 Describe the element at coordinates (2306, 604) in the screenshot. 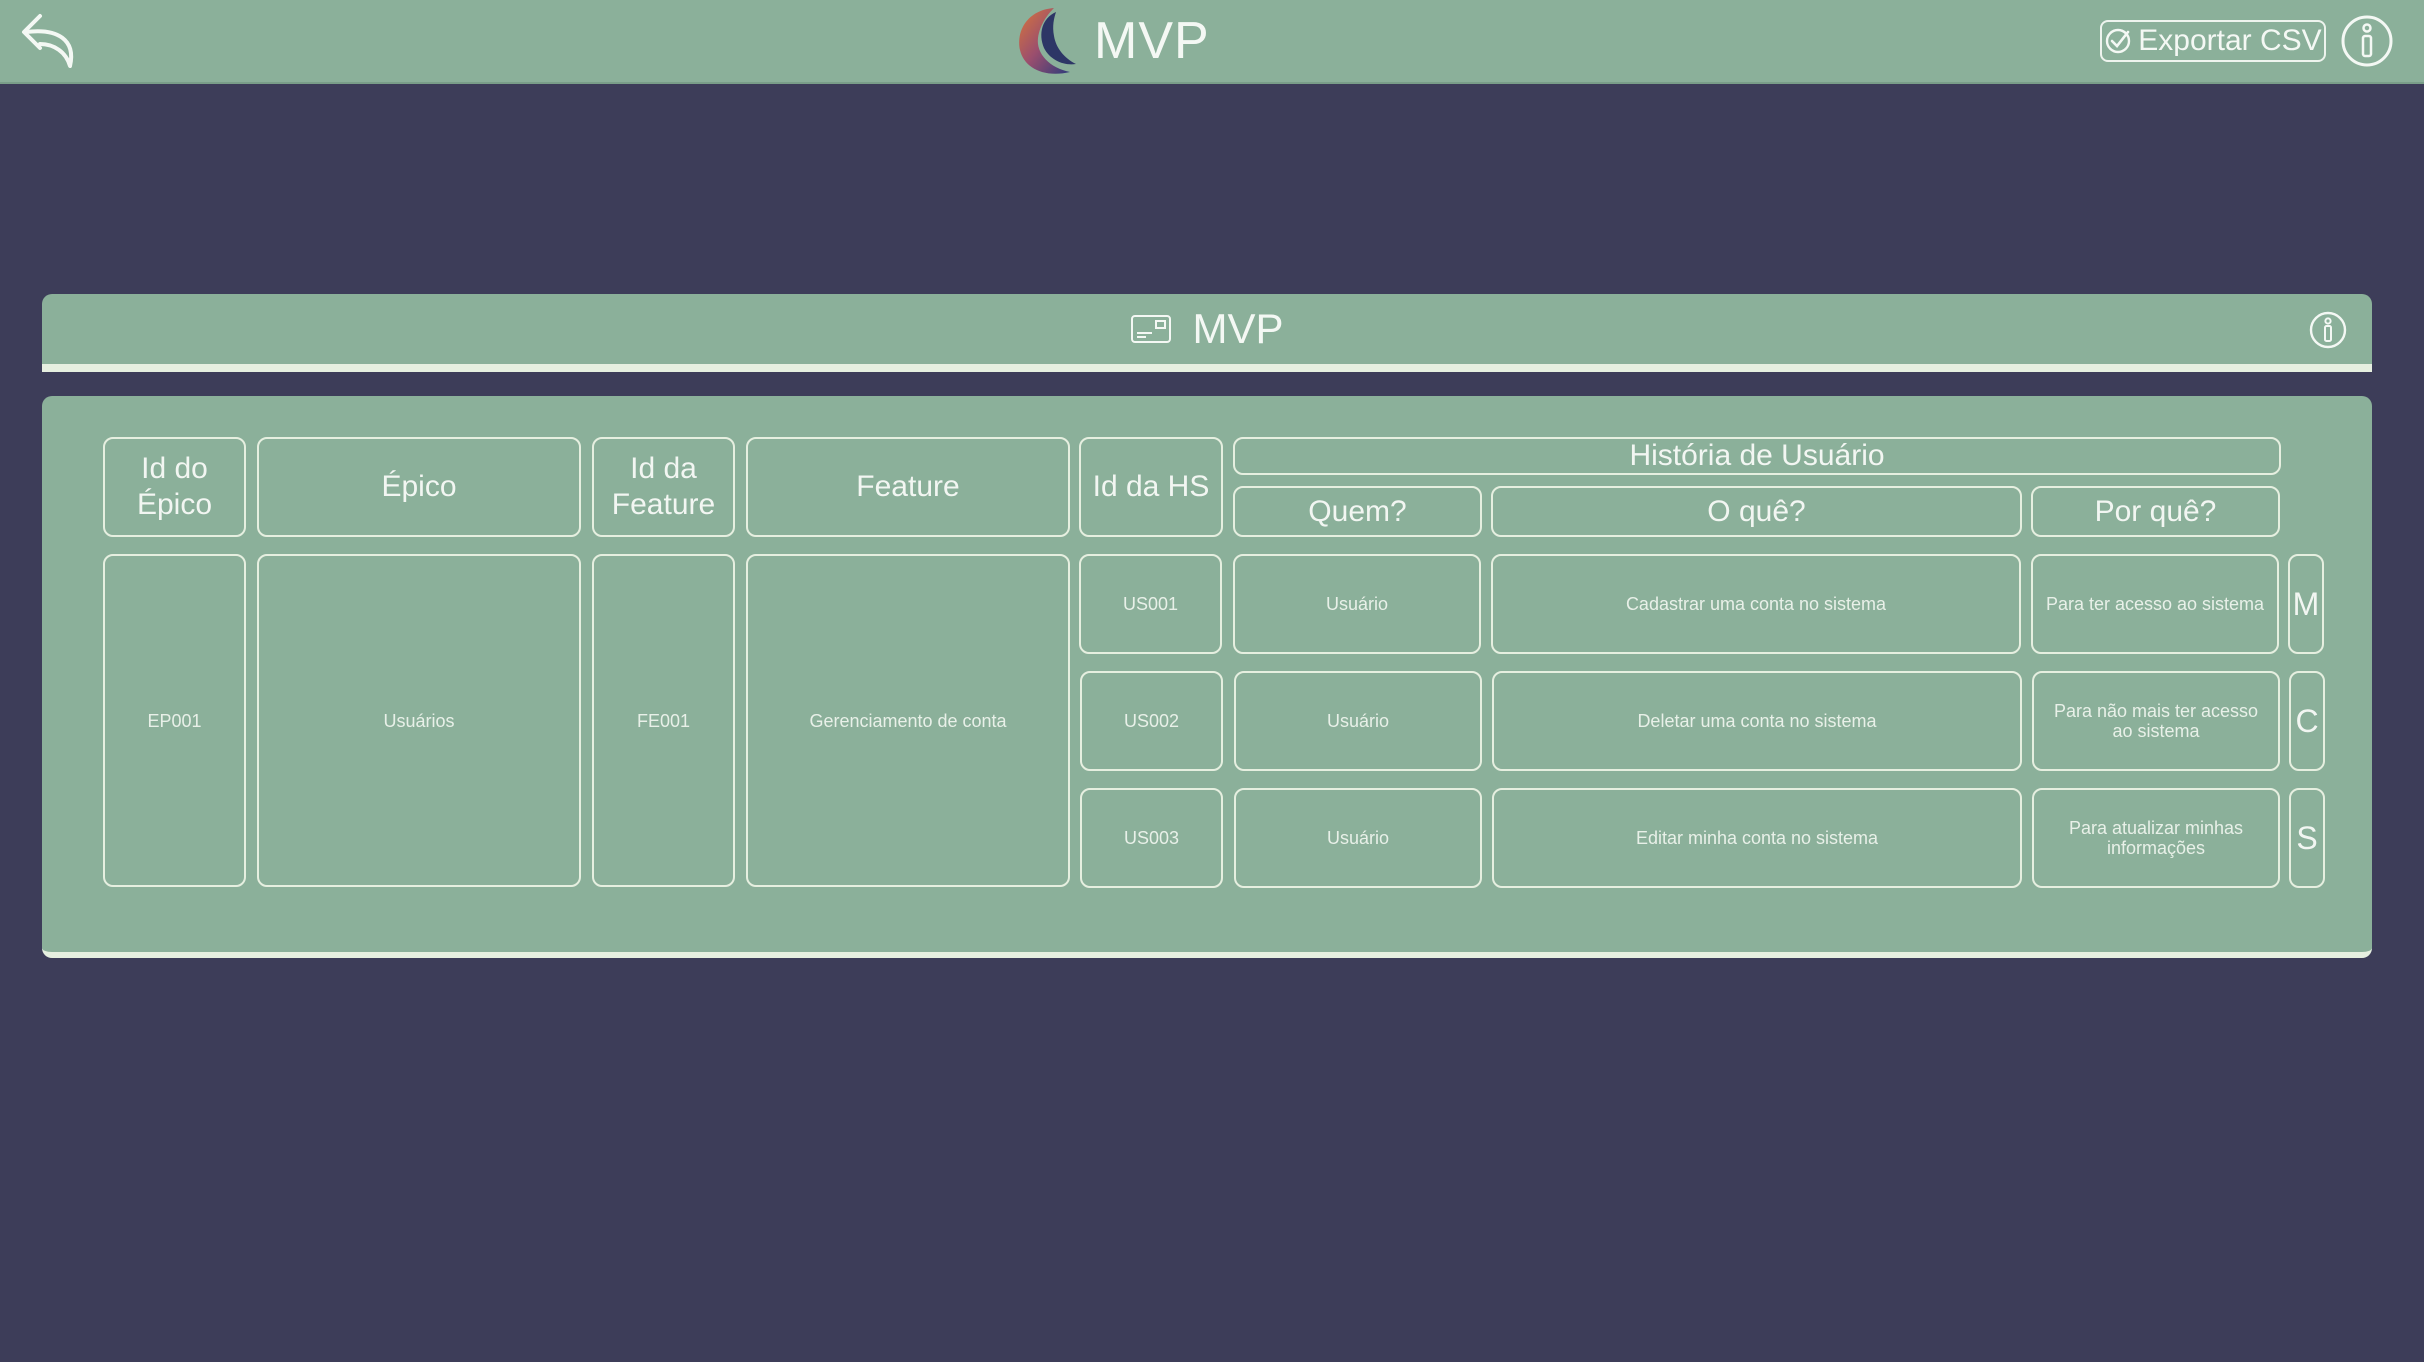

I see `story-priority: M` at that location.